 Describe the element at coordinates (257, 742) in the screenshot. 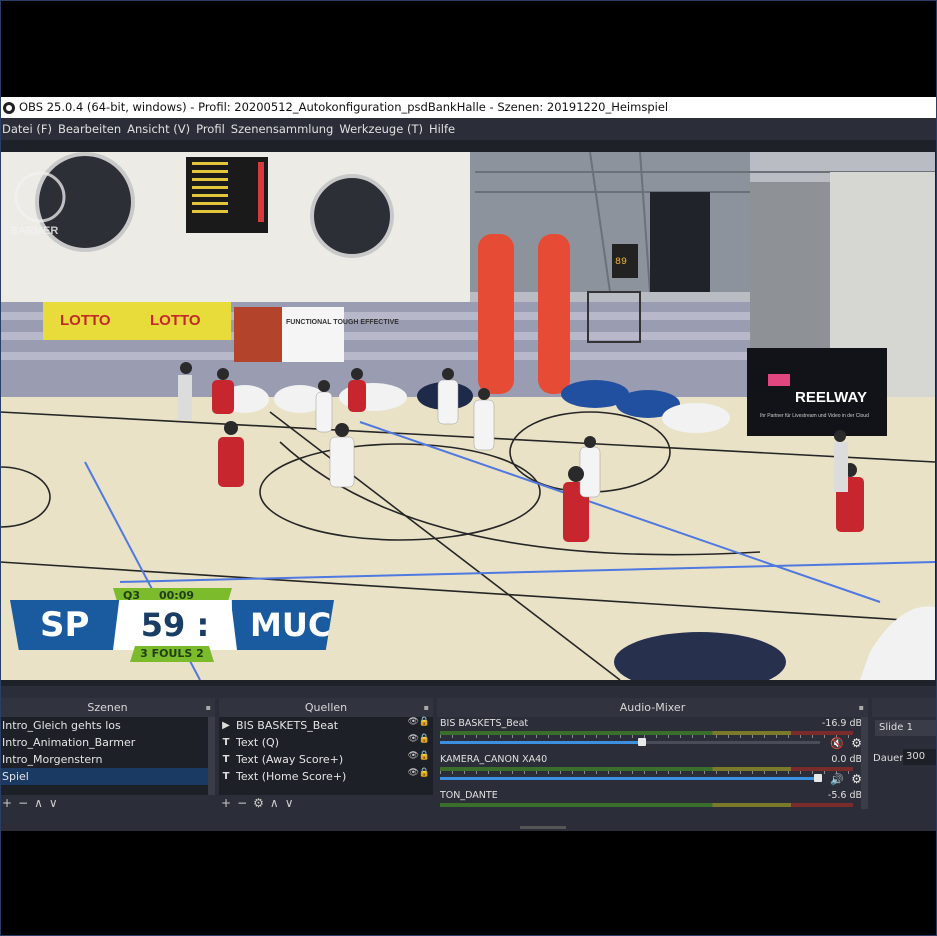

I see `source-label: Text (Q)` at that location.